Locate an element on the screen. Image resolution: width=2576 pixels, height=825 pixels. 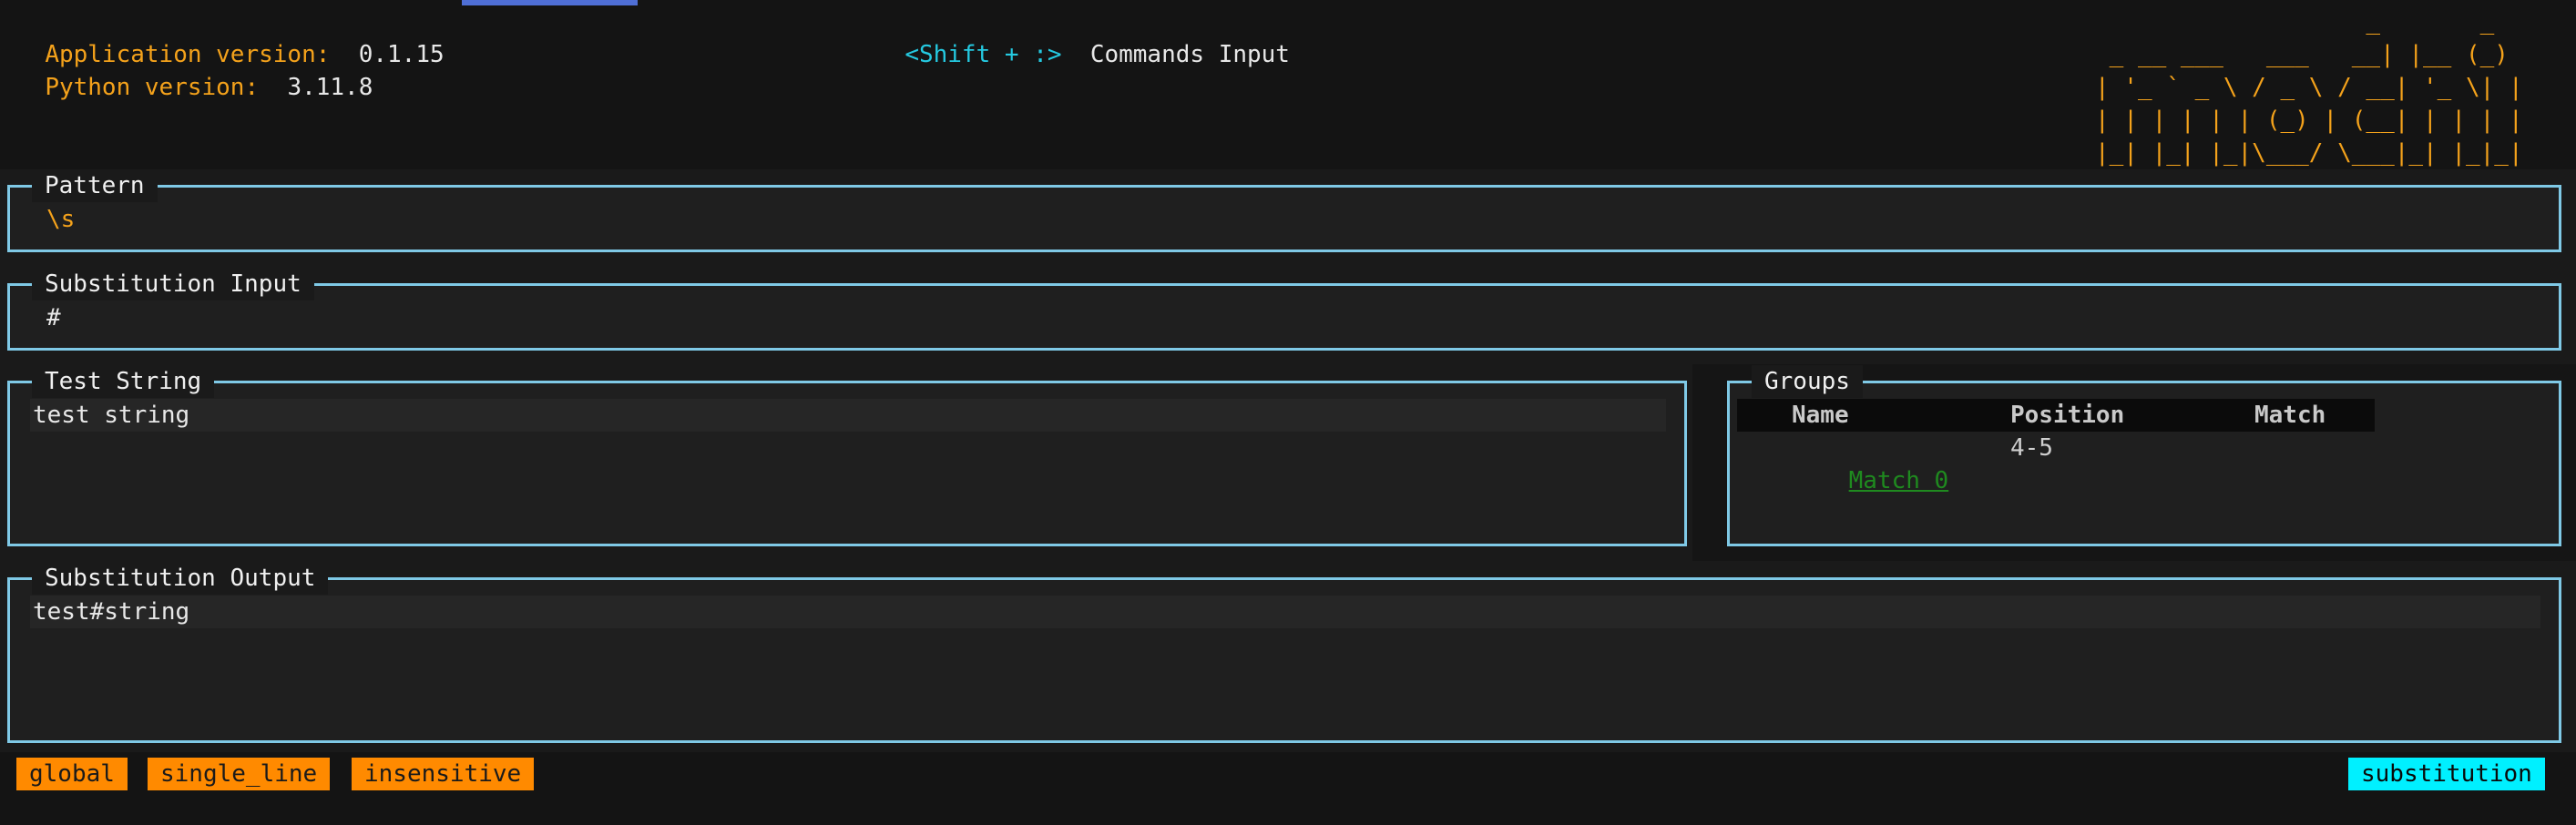
python-version-line: Python version: 3.11.8 is located at coordinates (194, 71).